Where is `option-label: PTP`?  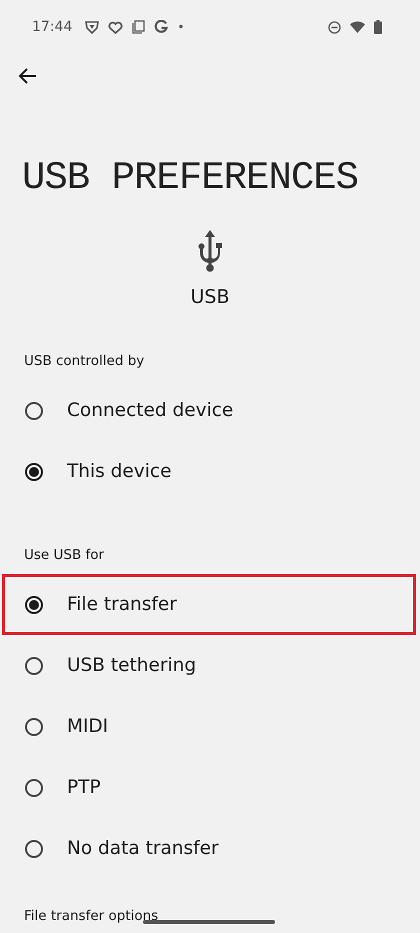
option-label: PTP is located at coordinates (84, 787).